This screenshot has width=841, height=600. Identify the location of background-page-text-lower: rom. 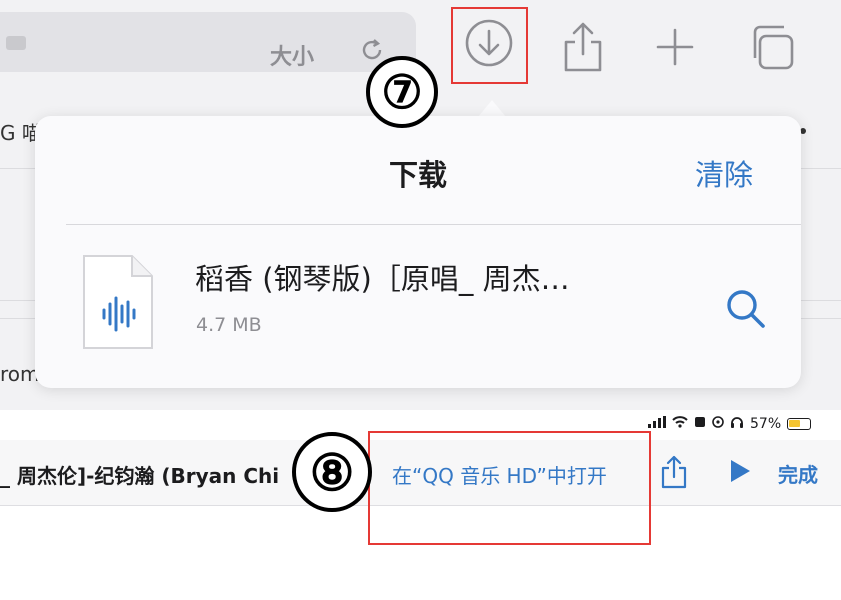
(20, 374).